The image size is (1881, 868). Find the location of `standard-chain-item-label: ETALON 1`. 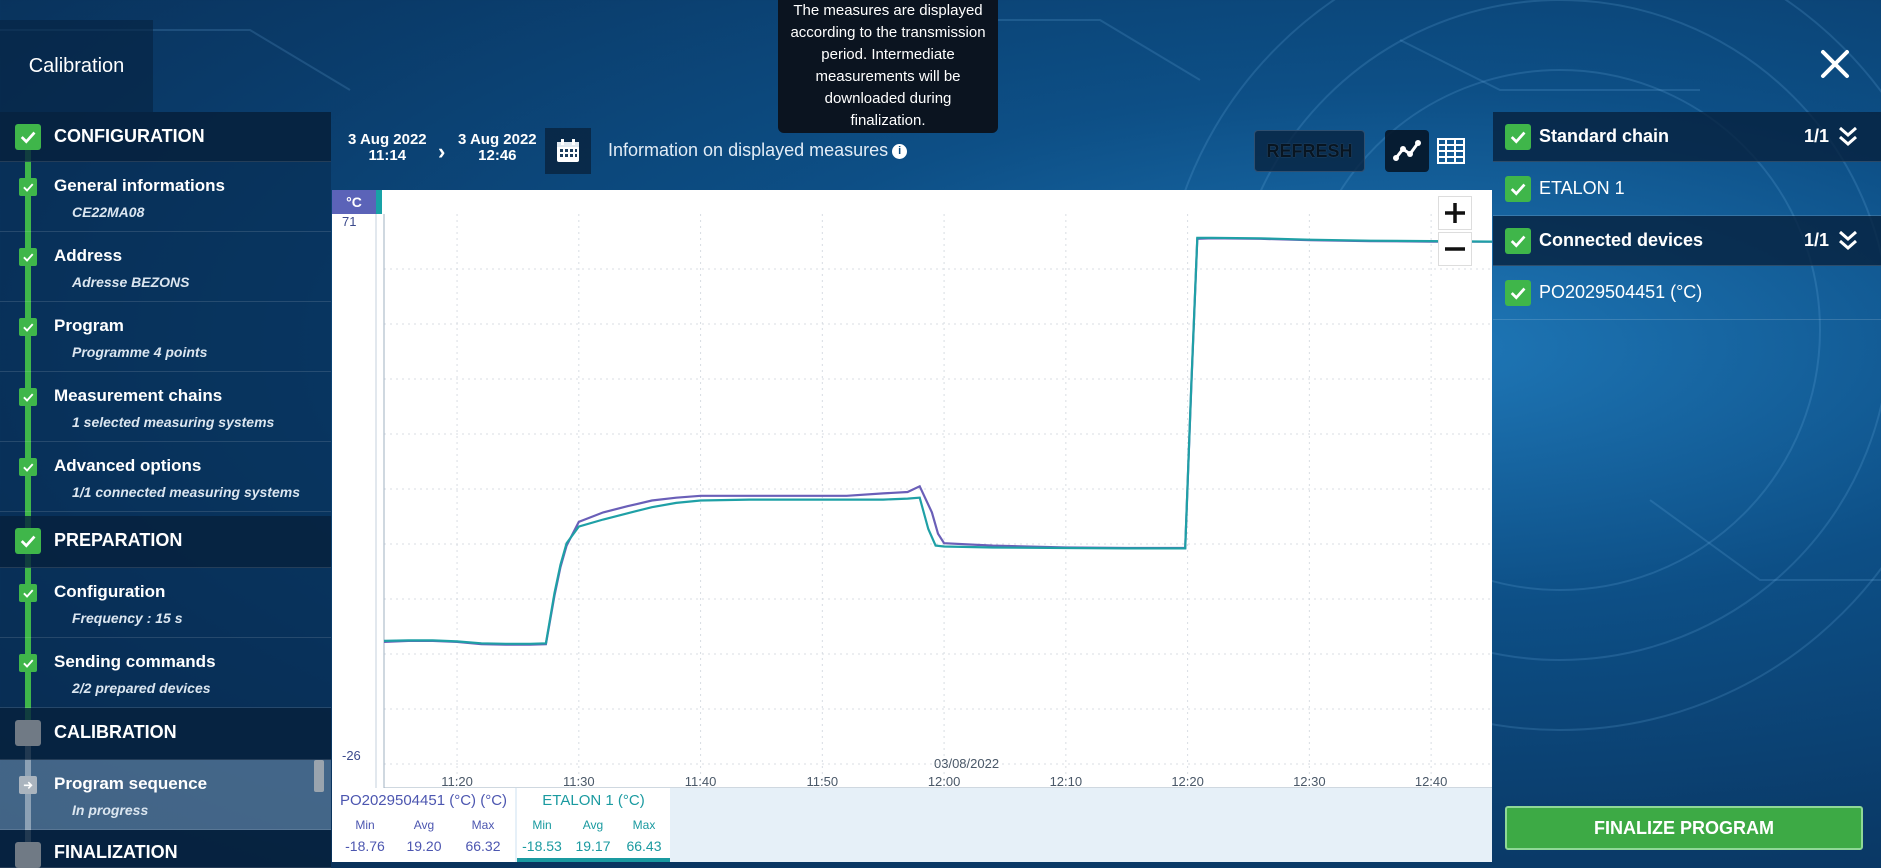

standard-chain-item-label: ETALON 1 is located at coordinates (1582, 188).